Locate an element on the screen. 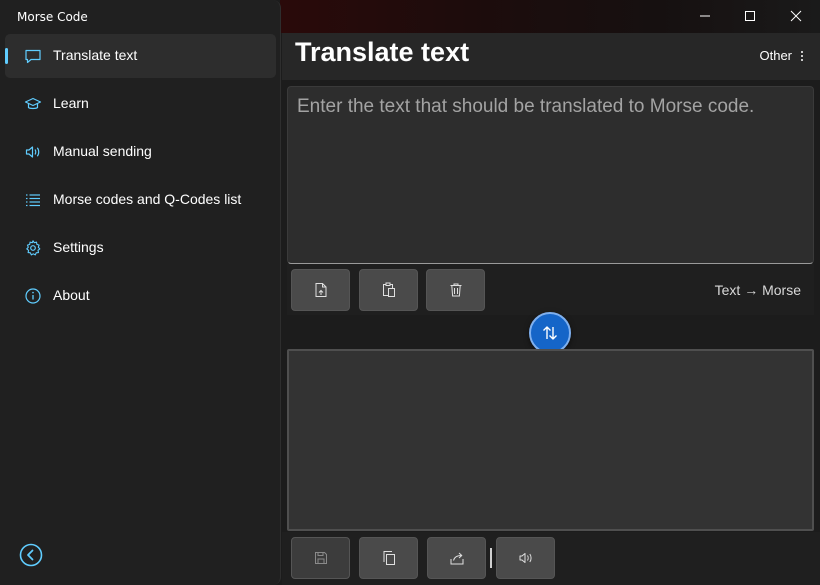 The image size is (820, 585). open-file-icon is located at coordinates (320, 290).